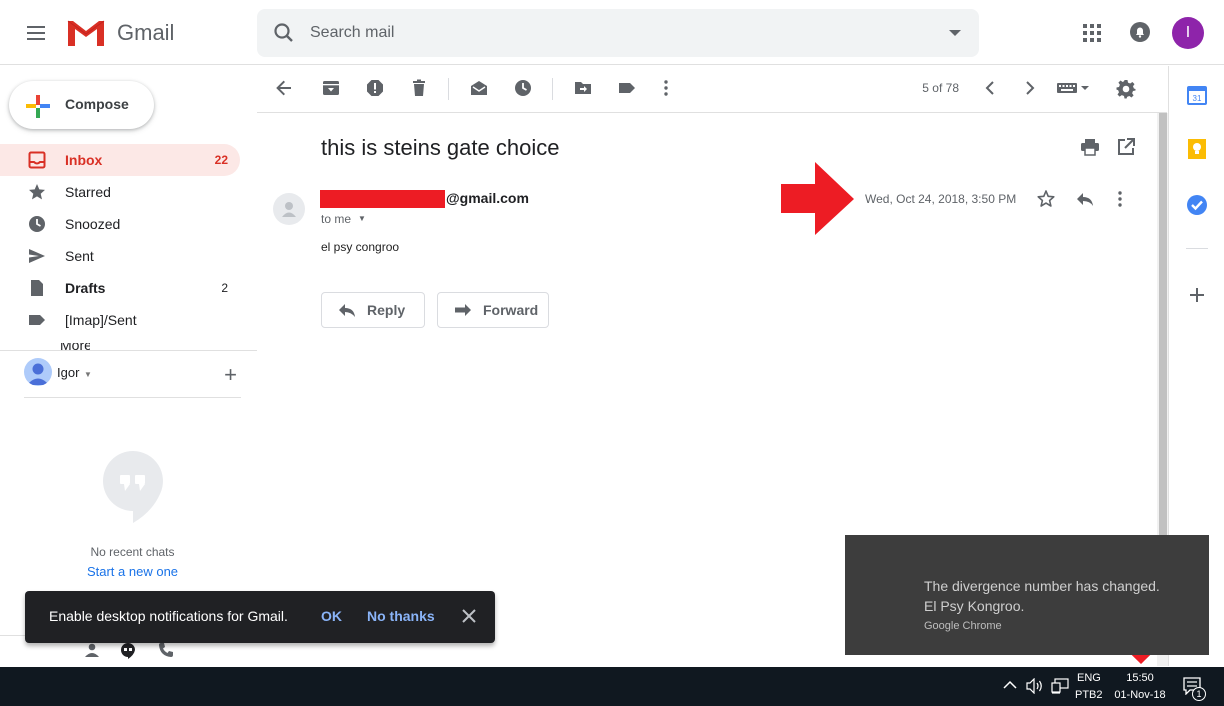 The width and height of the screenshot is (1224, 706). What do you see at coordinates (224, 288) in the screenshot?
I see `drafts-count: 2` at bounding box center [224, 288].